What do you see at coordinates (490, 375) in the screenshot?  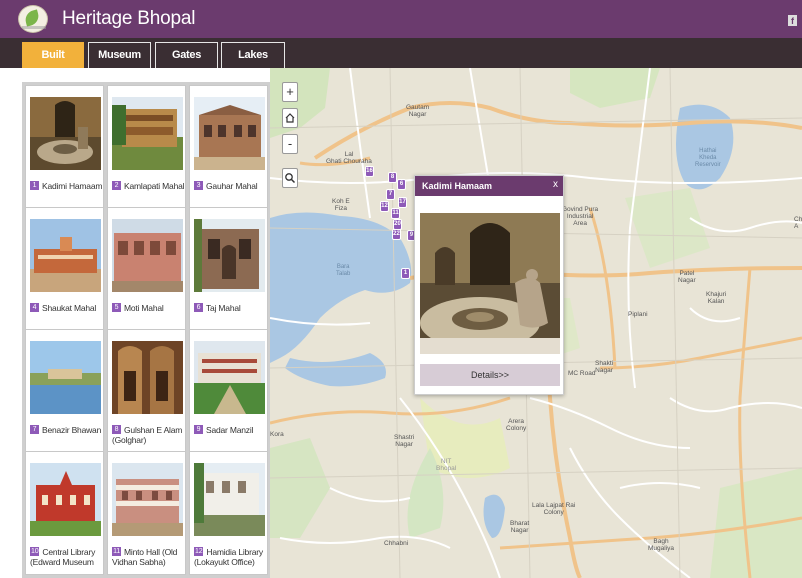 I see `details-button: Details>>` at bounding box center [490, 375].